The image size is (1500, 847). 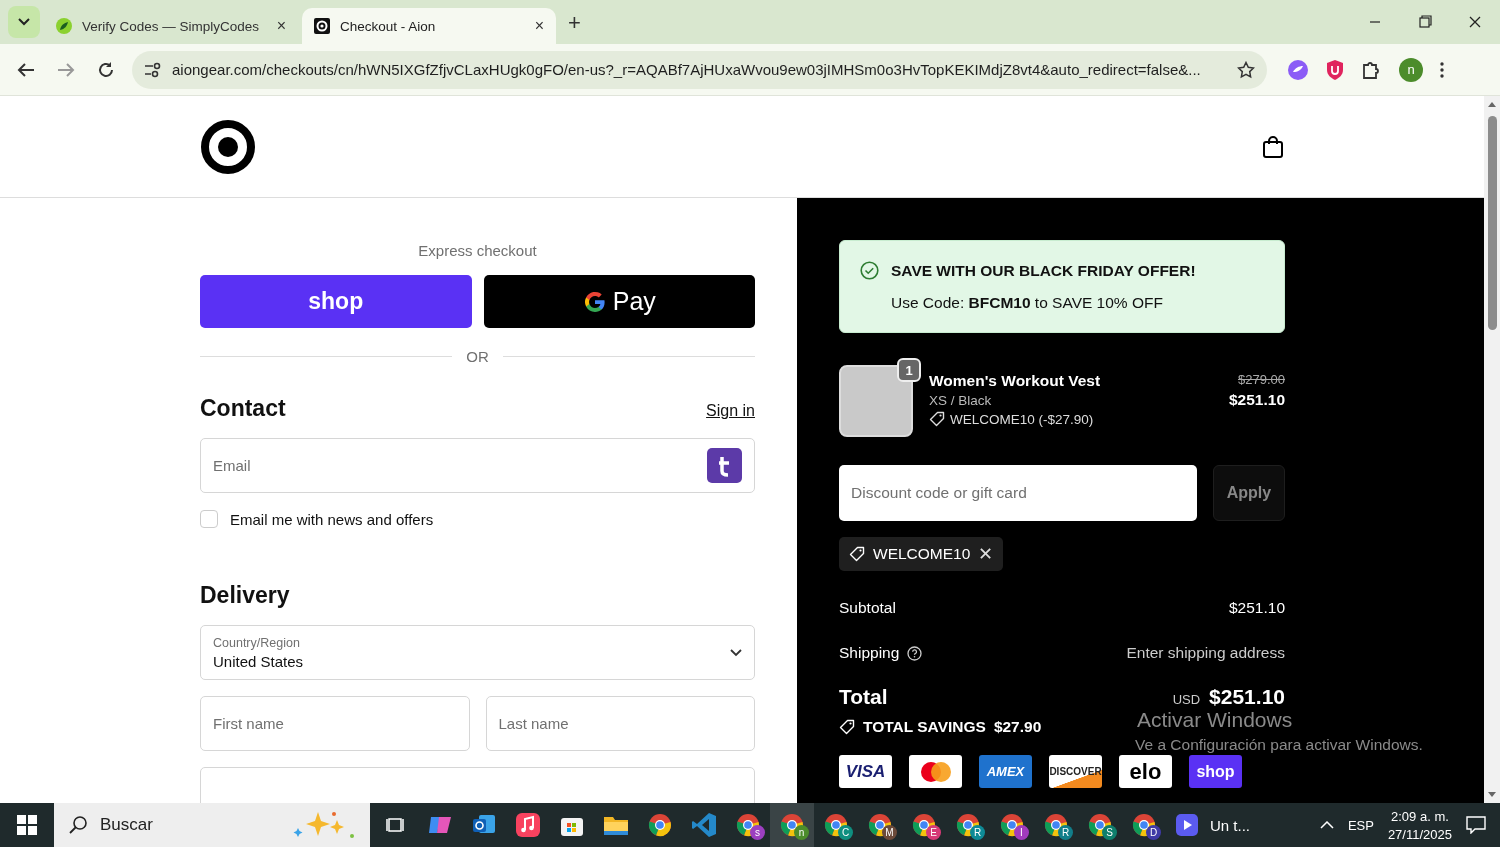 What do you see at coordinates (1492, 223) in the screenshot?
I see `scrollbar-thumb` at bounding box center [1492, 223].